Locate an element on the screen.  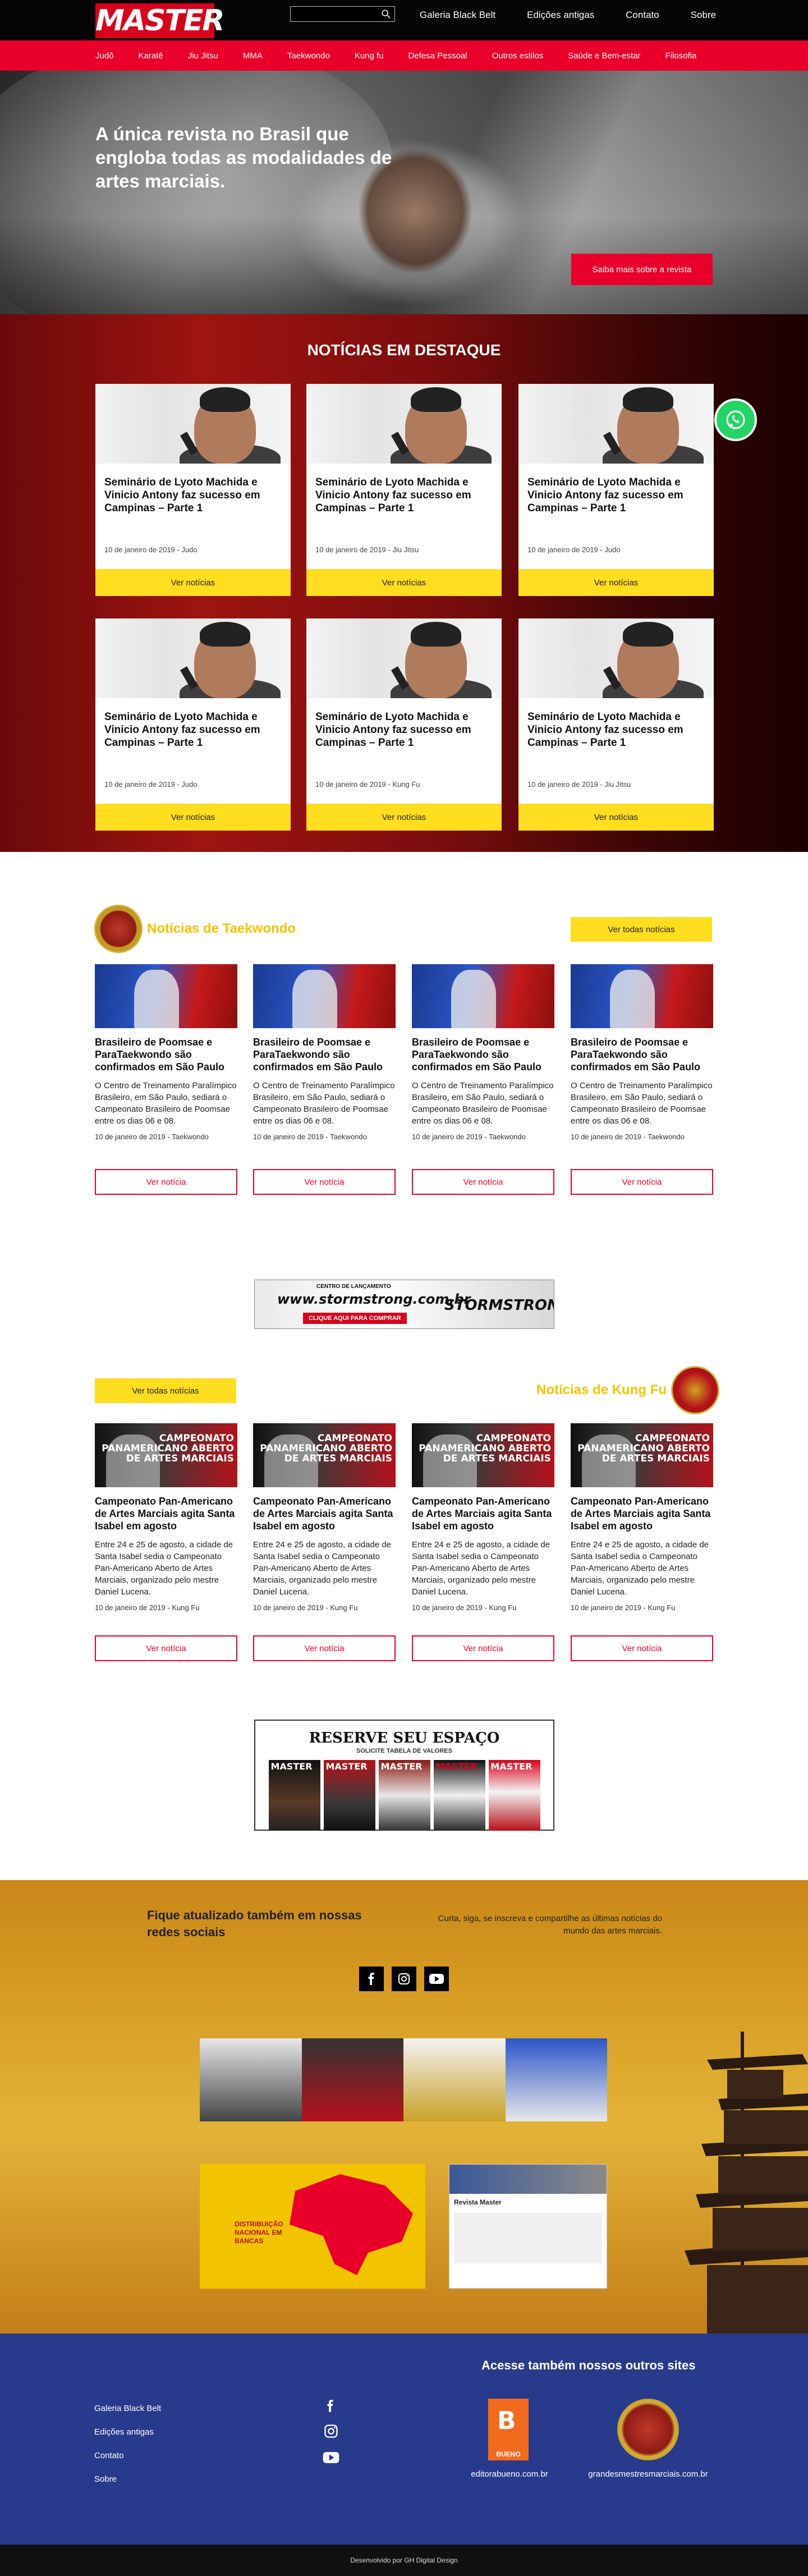
footer-link-sobre: Sobre is located at coordinates (127, 2479).